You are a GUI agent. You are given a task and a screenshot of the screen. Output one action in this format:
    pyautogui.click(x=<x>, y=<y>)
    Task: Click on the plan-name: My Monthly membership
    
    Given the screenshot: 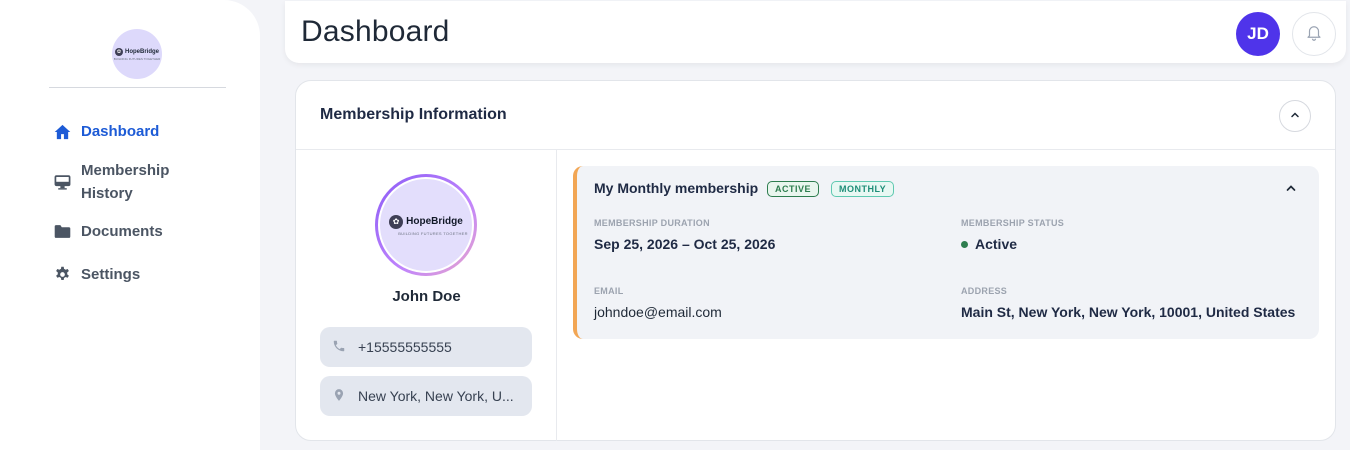 What is the action you would take?
    pyautogui.click(x=676, y=188)
    